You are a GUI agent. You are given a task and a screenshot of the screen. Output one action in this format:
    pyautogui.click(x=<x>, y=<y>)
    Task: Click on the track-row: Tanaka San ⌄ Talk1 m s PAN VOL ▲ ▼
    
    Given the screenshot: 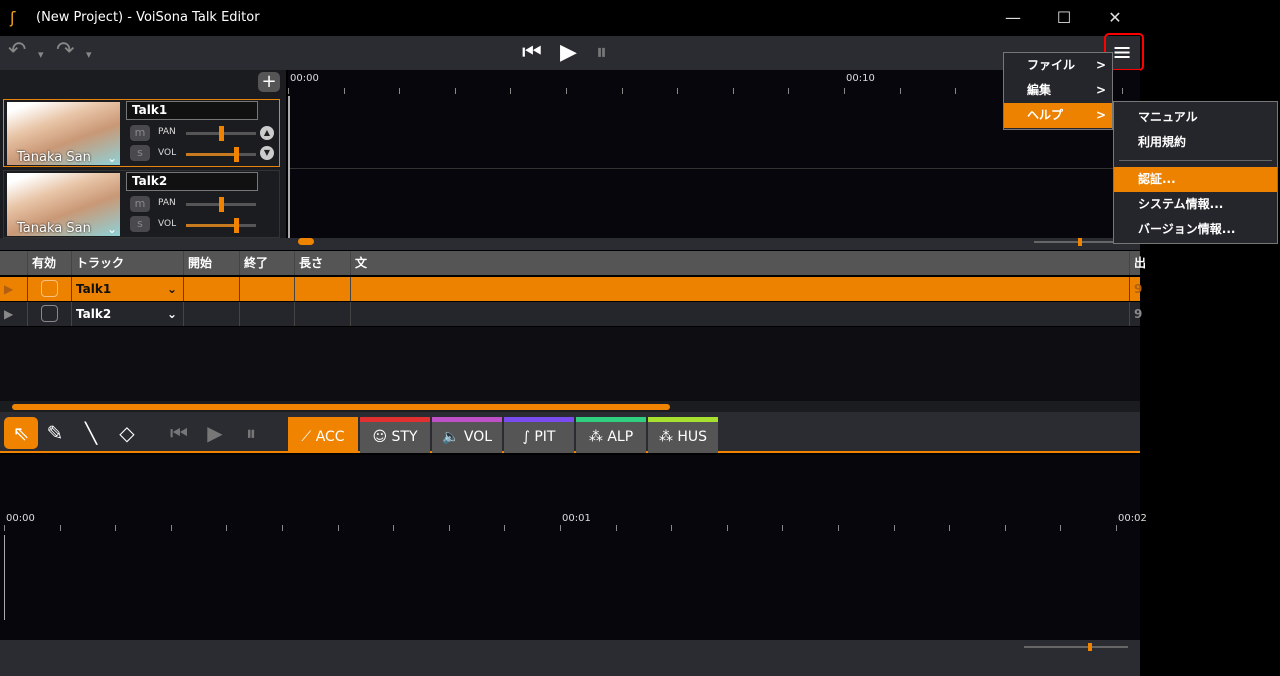 What is the action you would take?
    pyautogui.click(x=141, y=133)
    